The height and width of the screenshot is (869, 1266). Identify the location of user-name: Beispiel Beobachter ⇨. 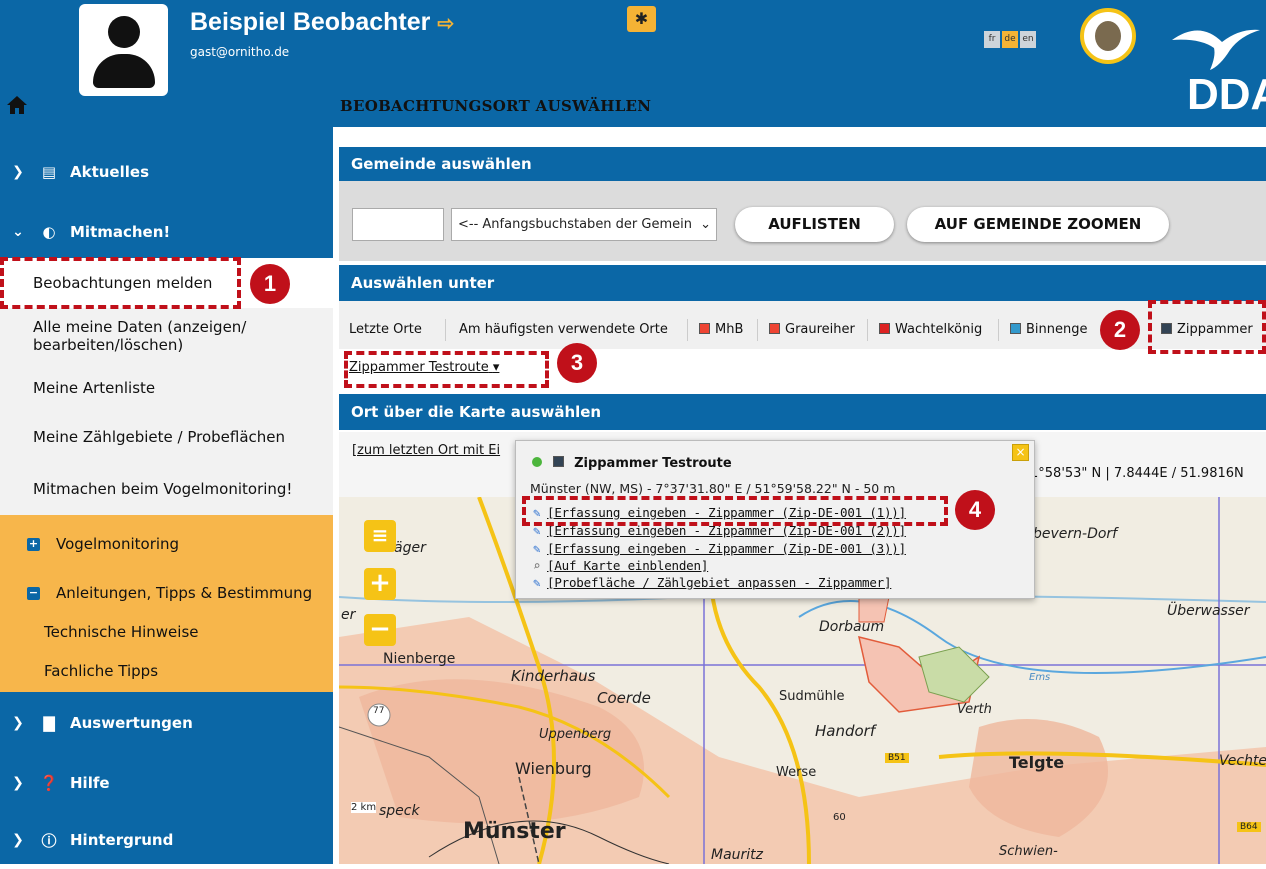
(322, 22).